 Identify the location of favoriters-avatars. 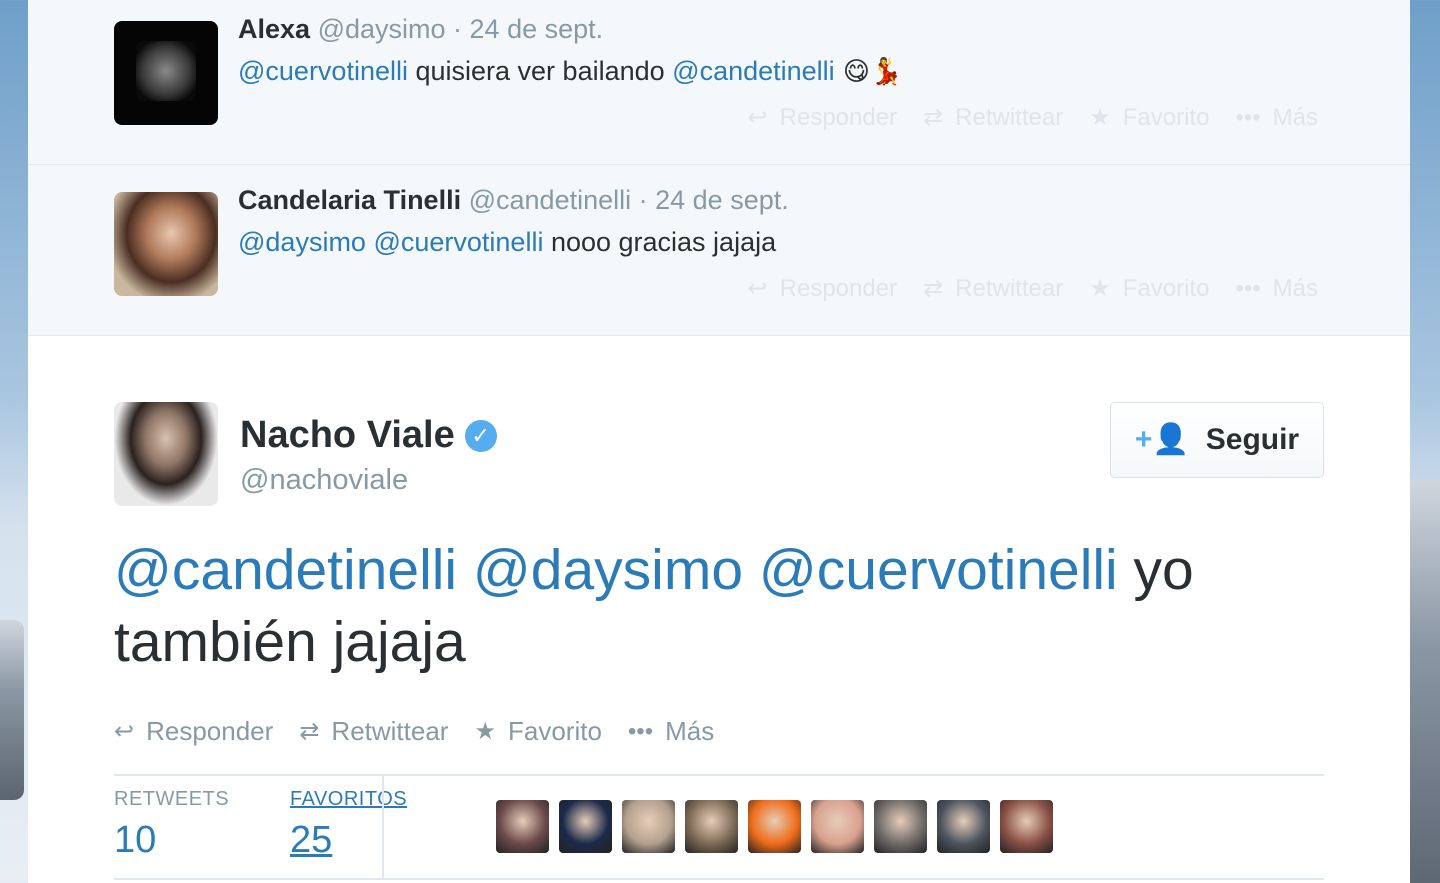
(774, 826).